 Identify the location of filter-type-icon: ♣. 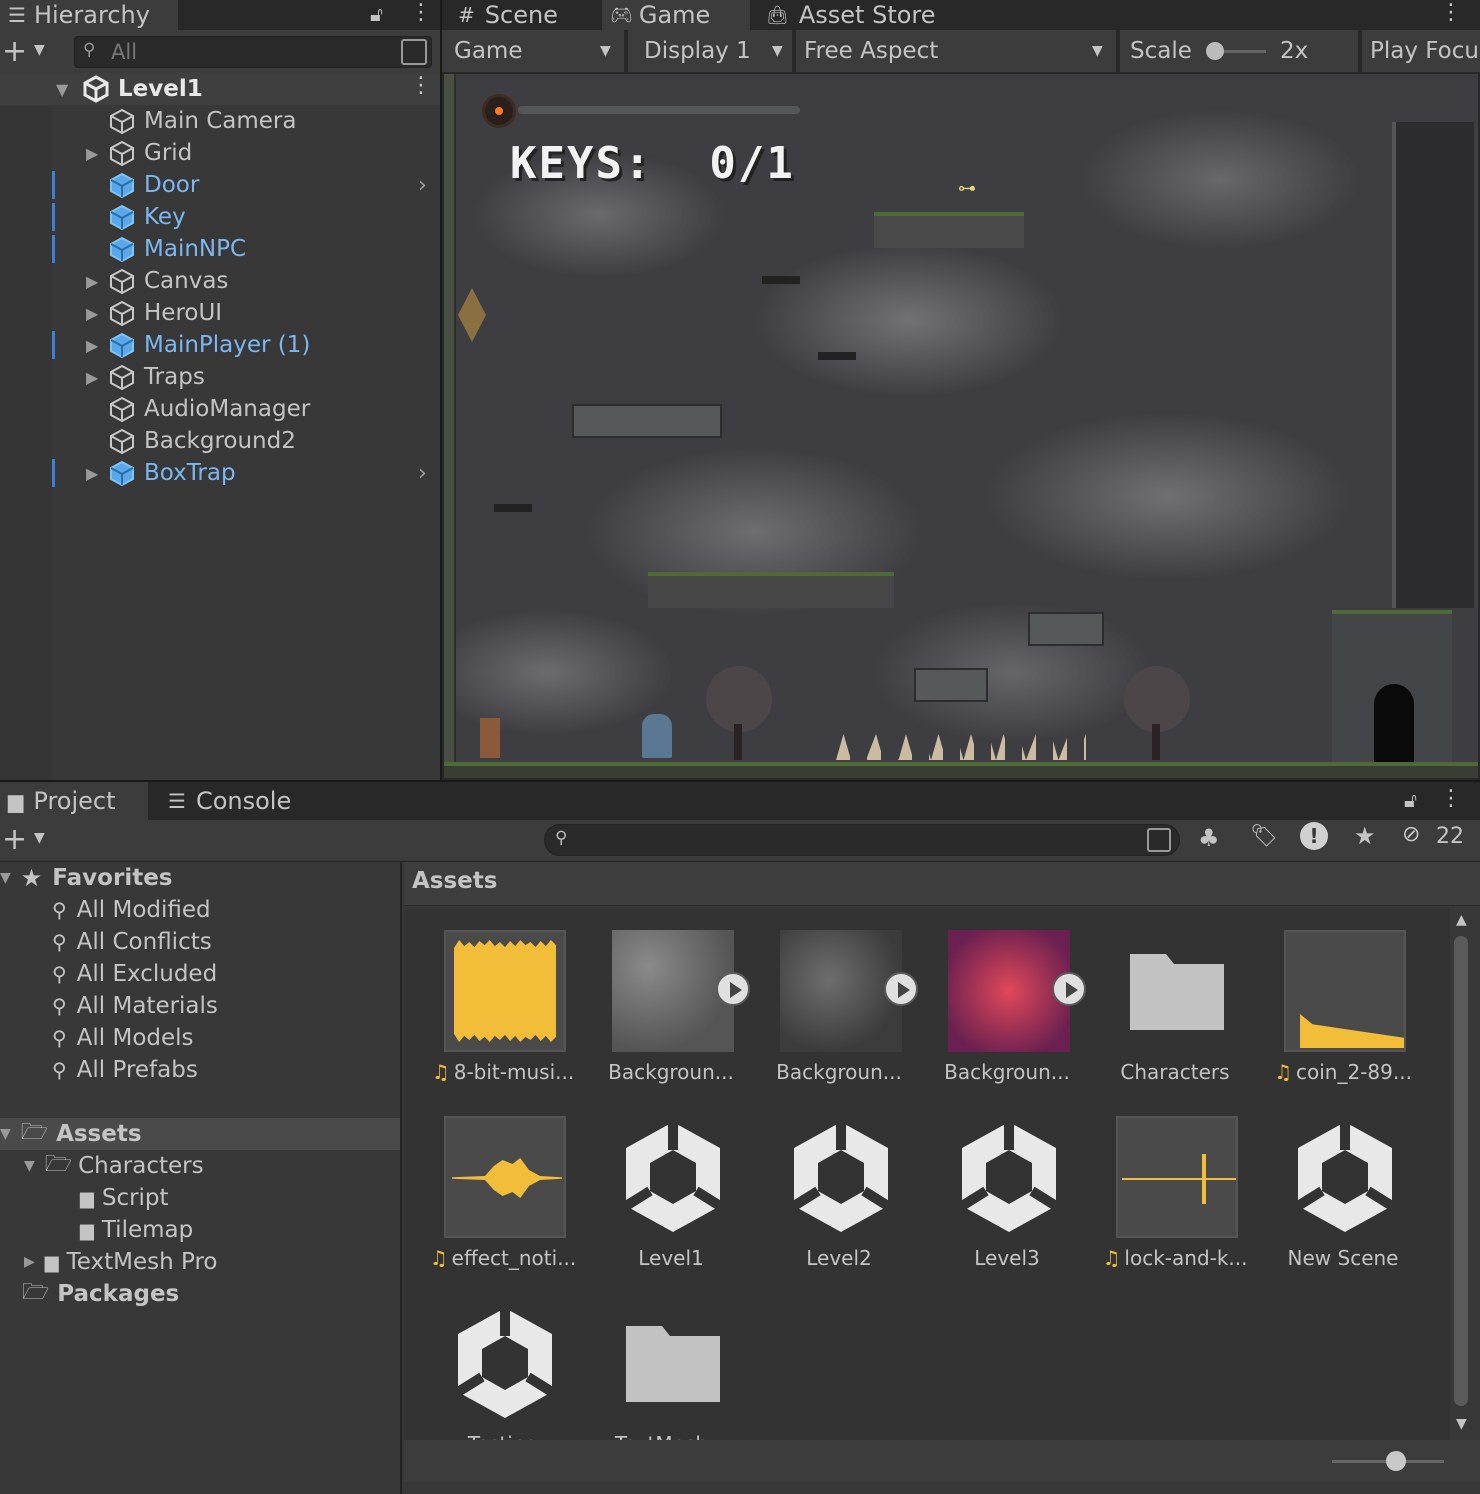
(1209, 838).